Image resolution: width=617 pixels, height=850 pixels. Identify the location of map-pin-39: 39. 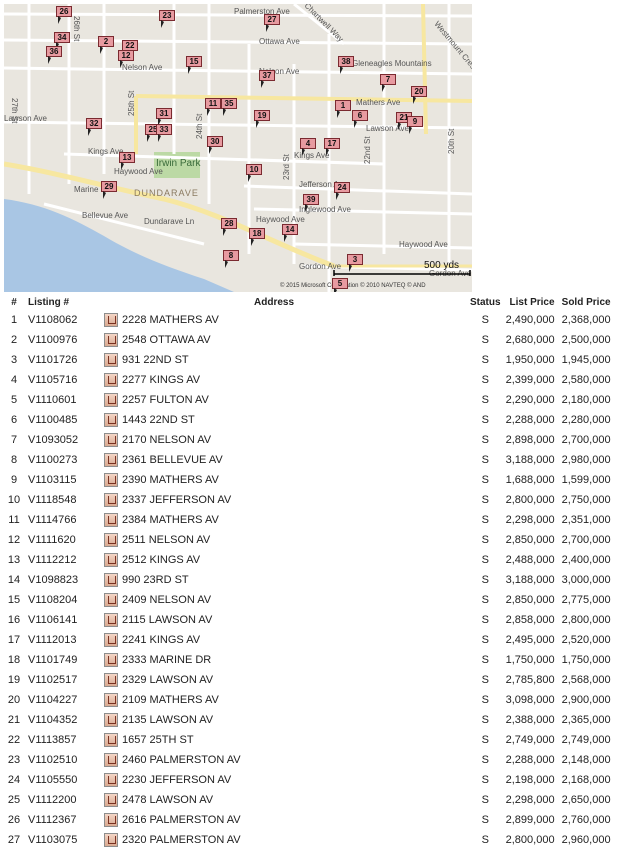
(311, 203).